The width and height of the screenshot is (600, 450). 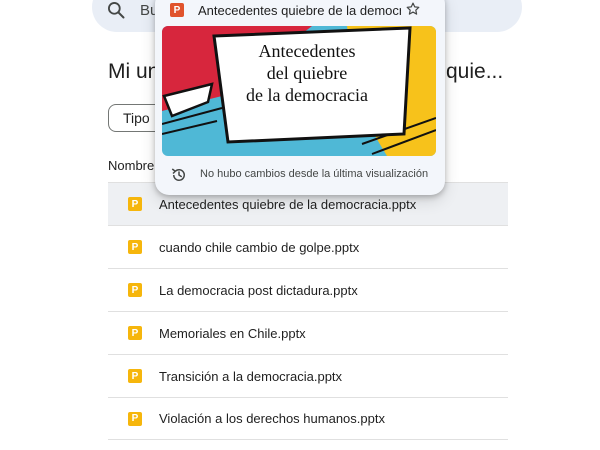 What do you see at coordinates (259, 247) in the screenshot?
I see `file-name: cuando chile cambio de golpe.pptx` at bounding box center [259, 247].